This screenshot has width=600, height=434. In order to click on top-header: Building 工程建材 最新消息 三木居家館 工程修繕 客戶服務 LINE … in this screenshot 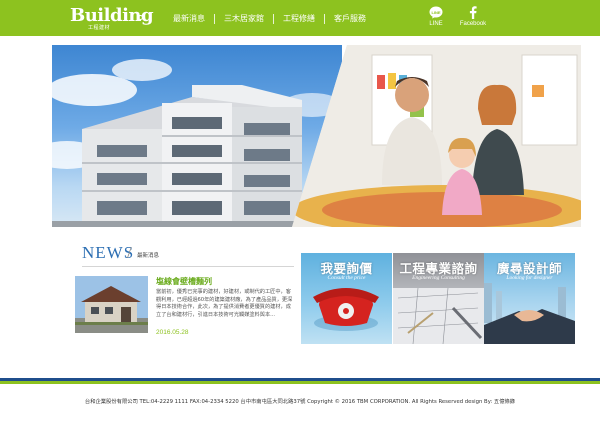, I will do `click(300, 18)`.